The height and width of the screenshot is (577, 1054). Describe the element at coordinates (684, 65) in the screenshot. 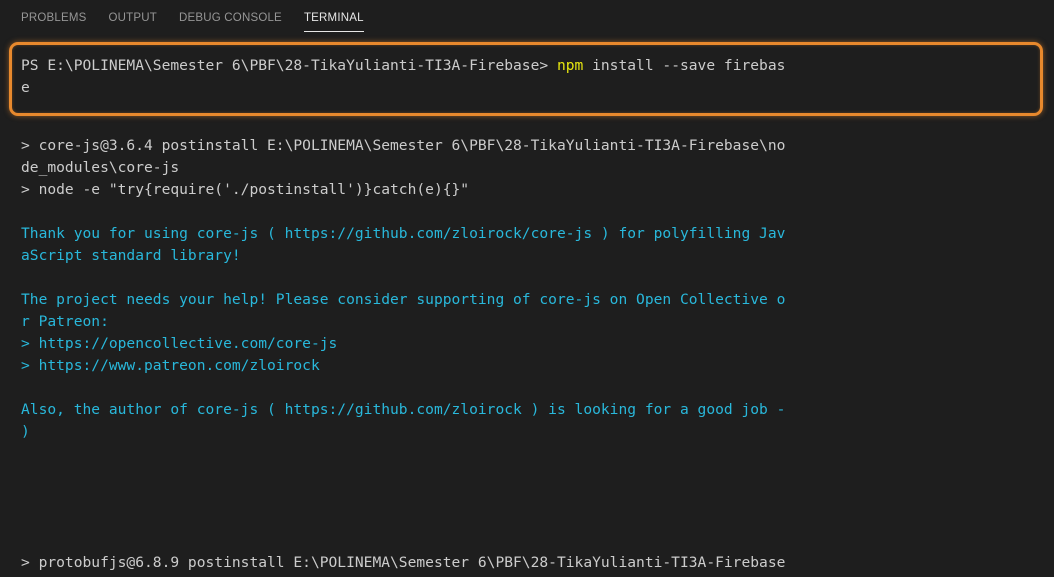

I see `command-args: install --save firebas` at that location.